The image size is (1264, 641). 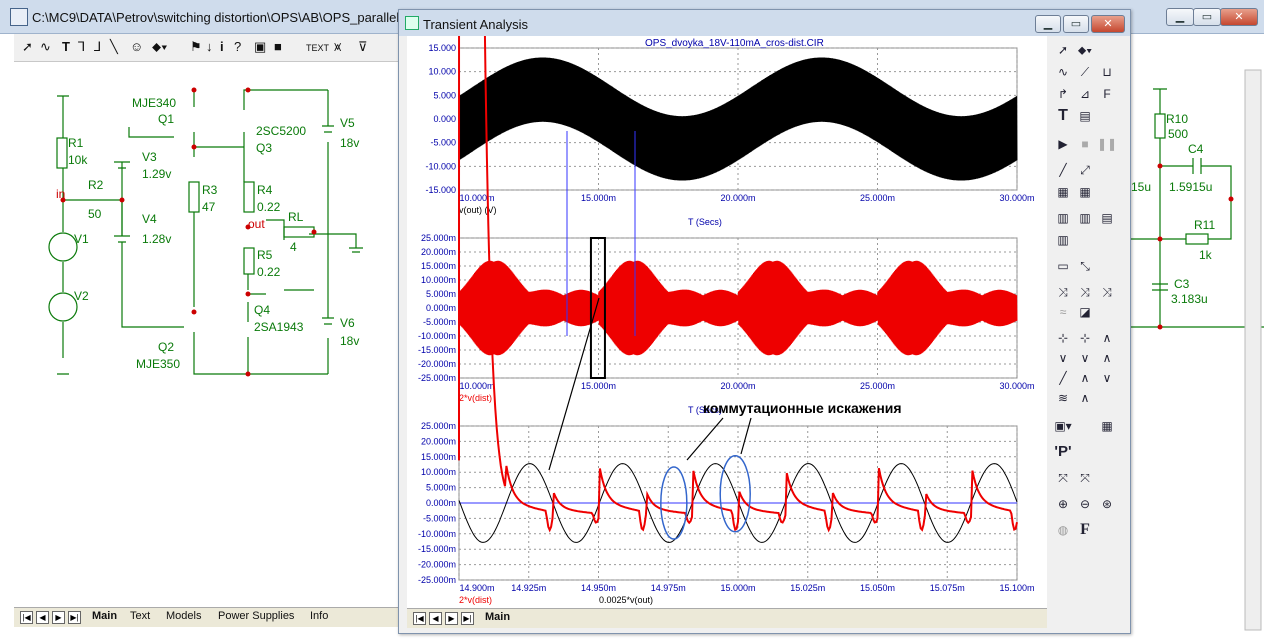 I want to click on x-tick-label: 15.075m, so click(x=947, y=588).